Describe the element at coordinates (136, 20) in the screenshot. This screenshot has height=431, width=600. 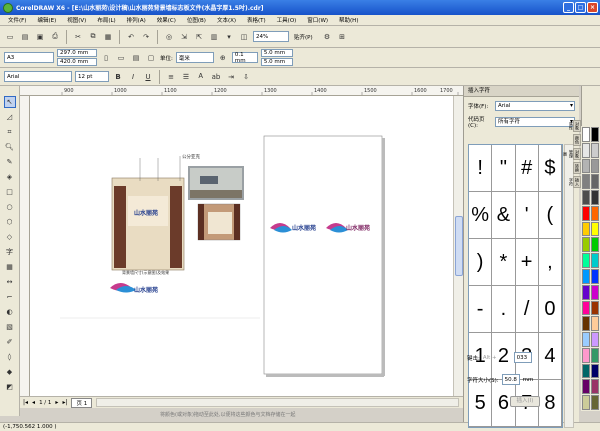
I see `menu-arrange: 排列(A)` at that location.